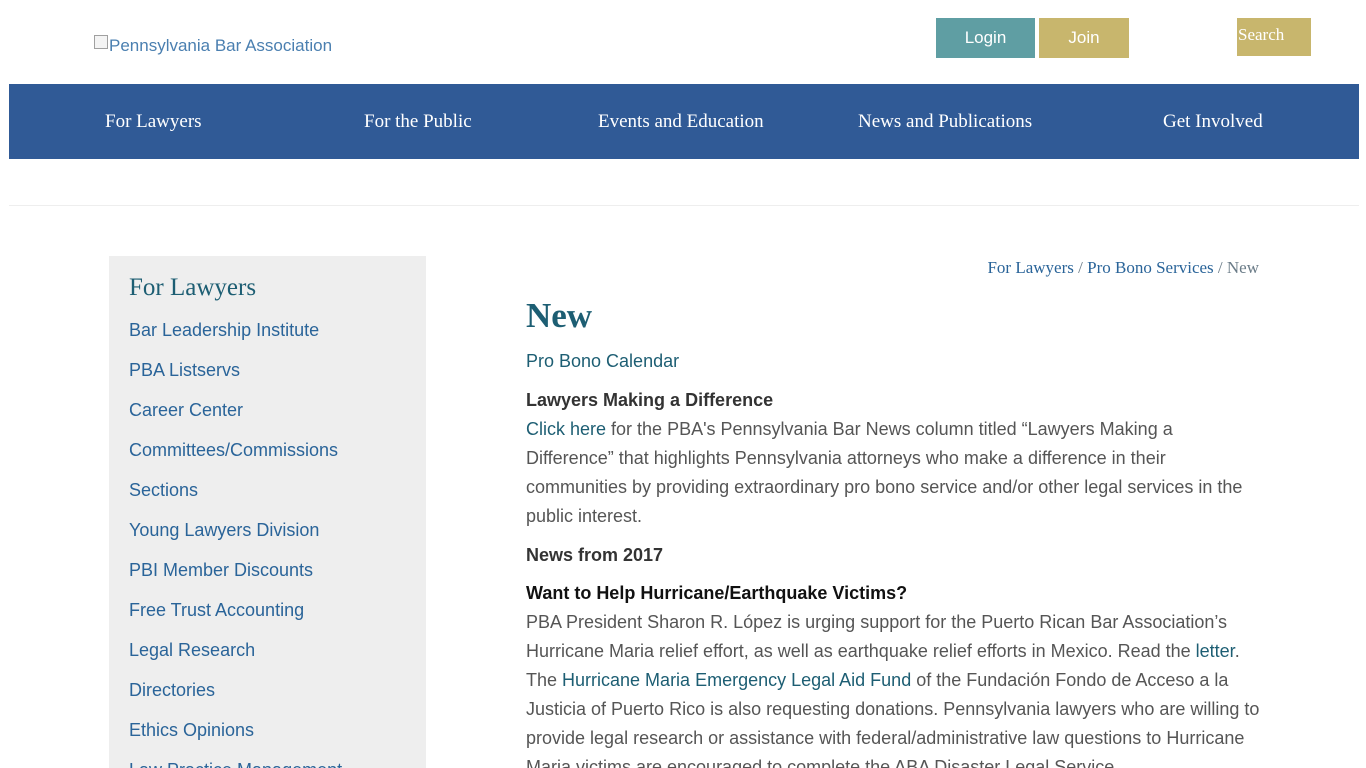  Describe the element at coordinates (1030, 267) in the screenshot. I see `breadcrumb-item-for-lawyers: For Lawyers` at that location.